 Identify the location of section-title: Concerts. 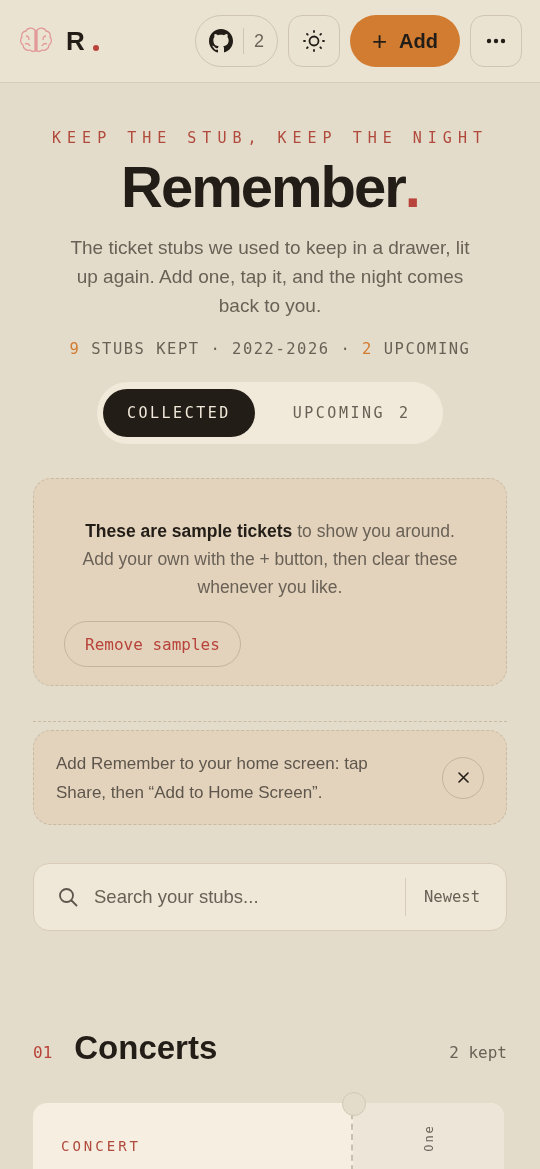
(146, 1048).